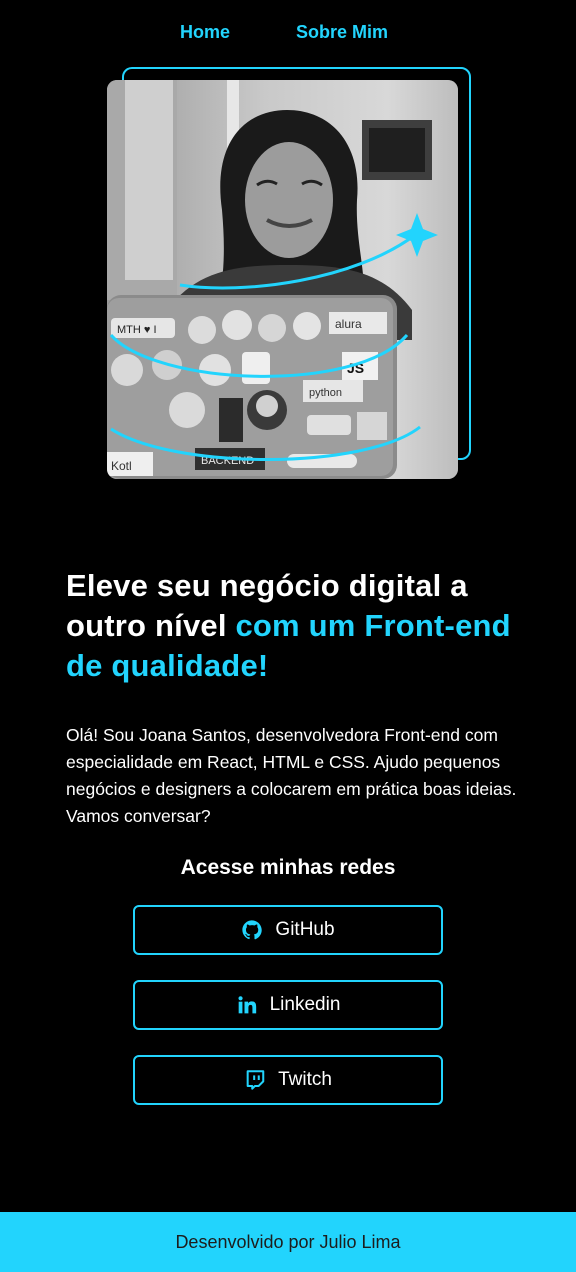  I want to click on nav-link-home: Home, so click(205, 32).